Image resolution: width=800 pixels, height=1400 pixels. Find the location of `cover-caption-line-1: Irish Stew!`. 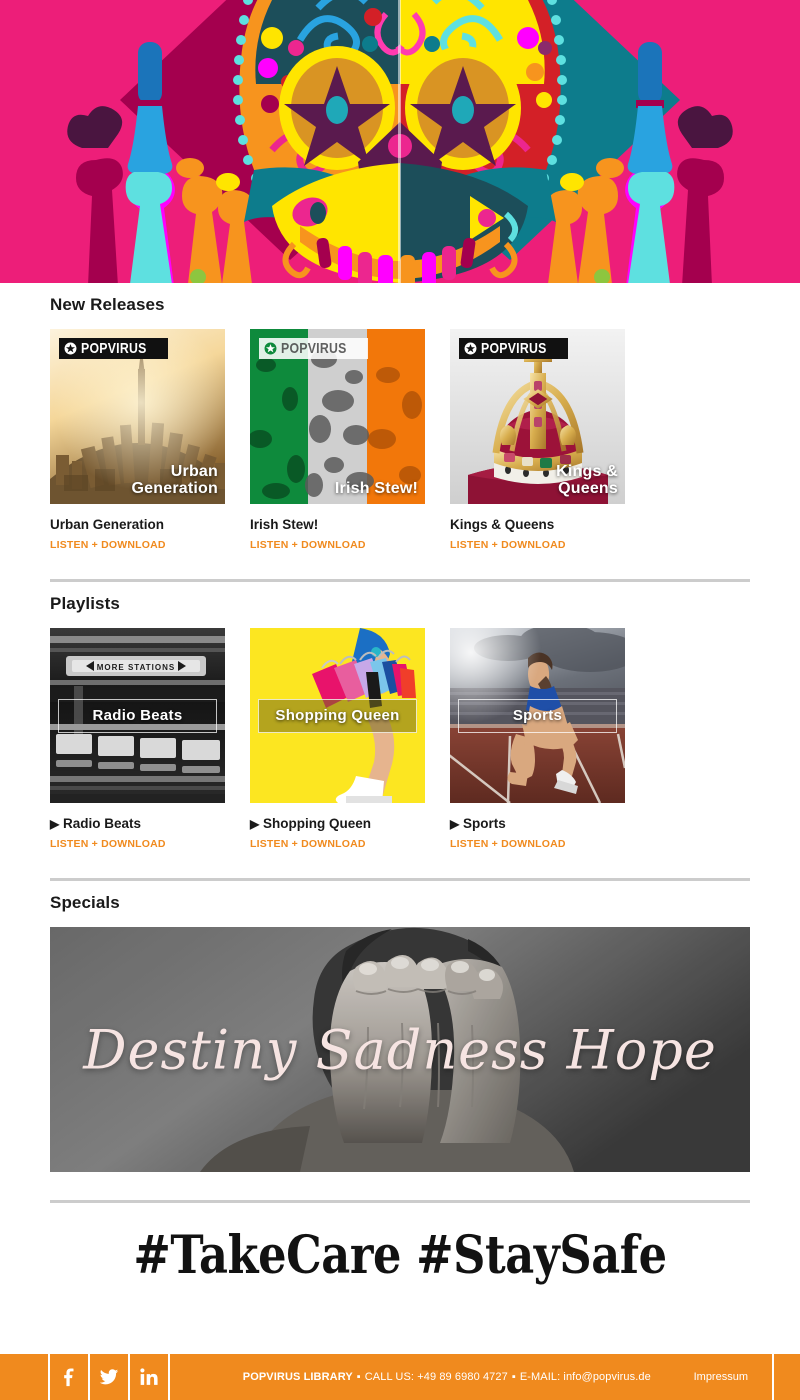

cover-caption-line-1: Irish Stew! is located at coordinates (376, 489).